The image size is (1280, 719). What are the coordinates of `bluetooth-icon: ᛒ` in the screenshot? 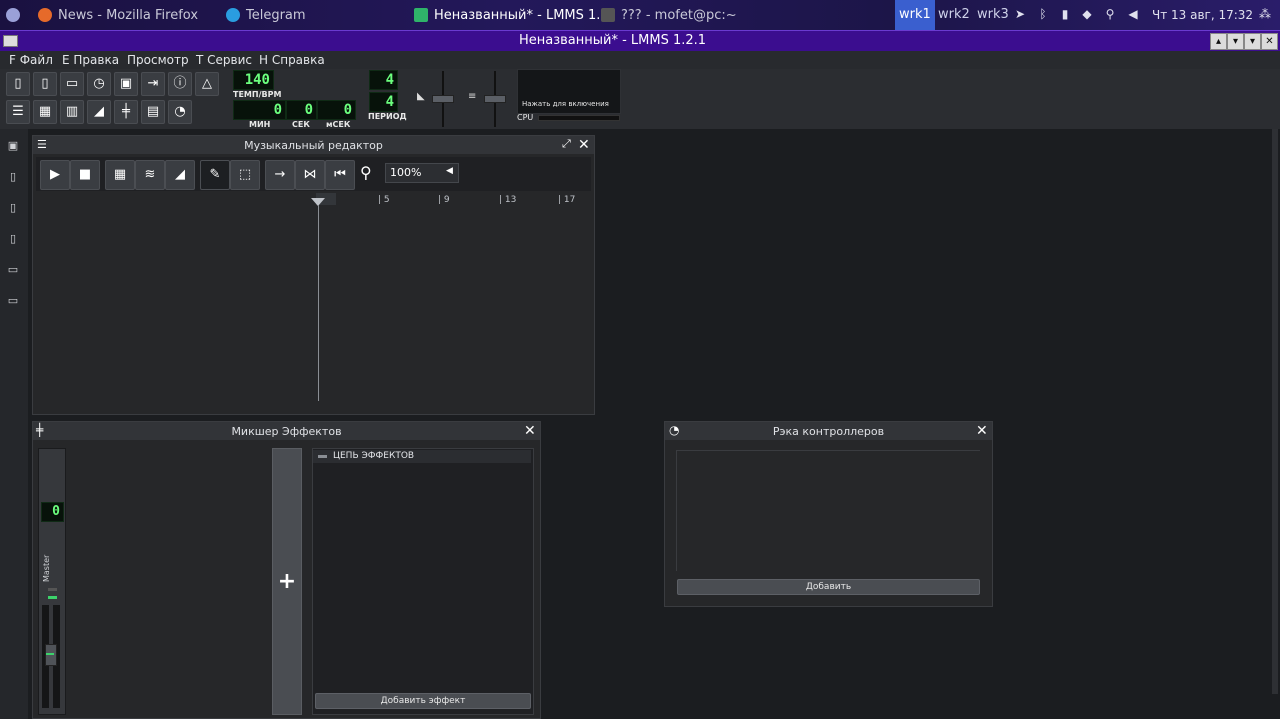 It's located at (1043, 14).